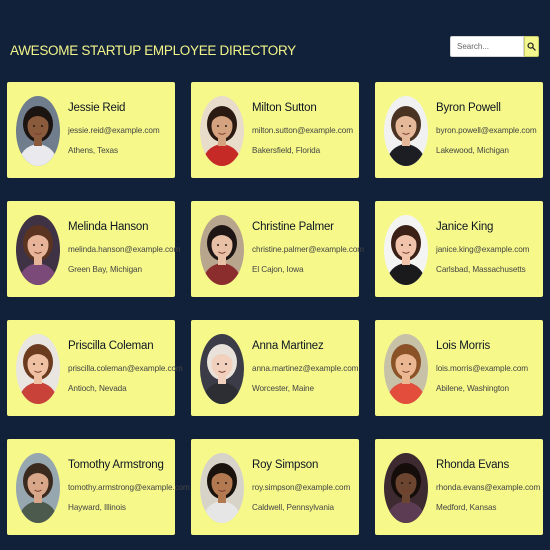  Describe the element at coordinates (463, 346) in the screenshot. I see `employee-name: Lois Morris` at that location.